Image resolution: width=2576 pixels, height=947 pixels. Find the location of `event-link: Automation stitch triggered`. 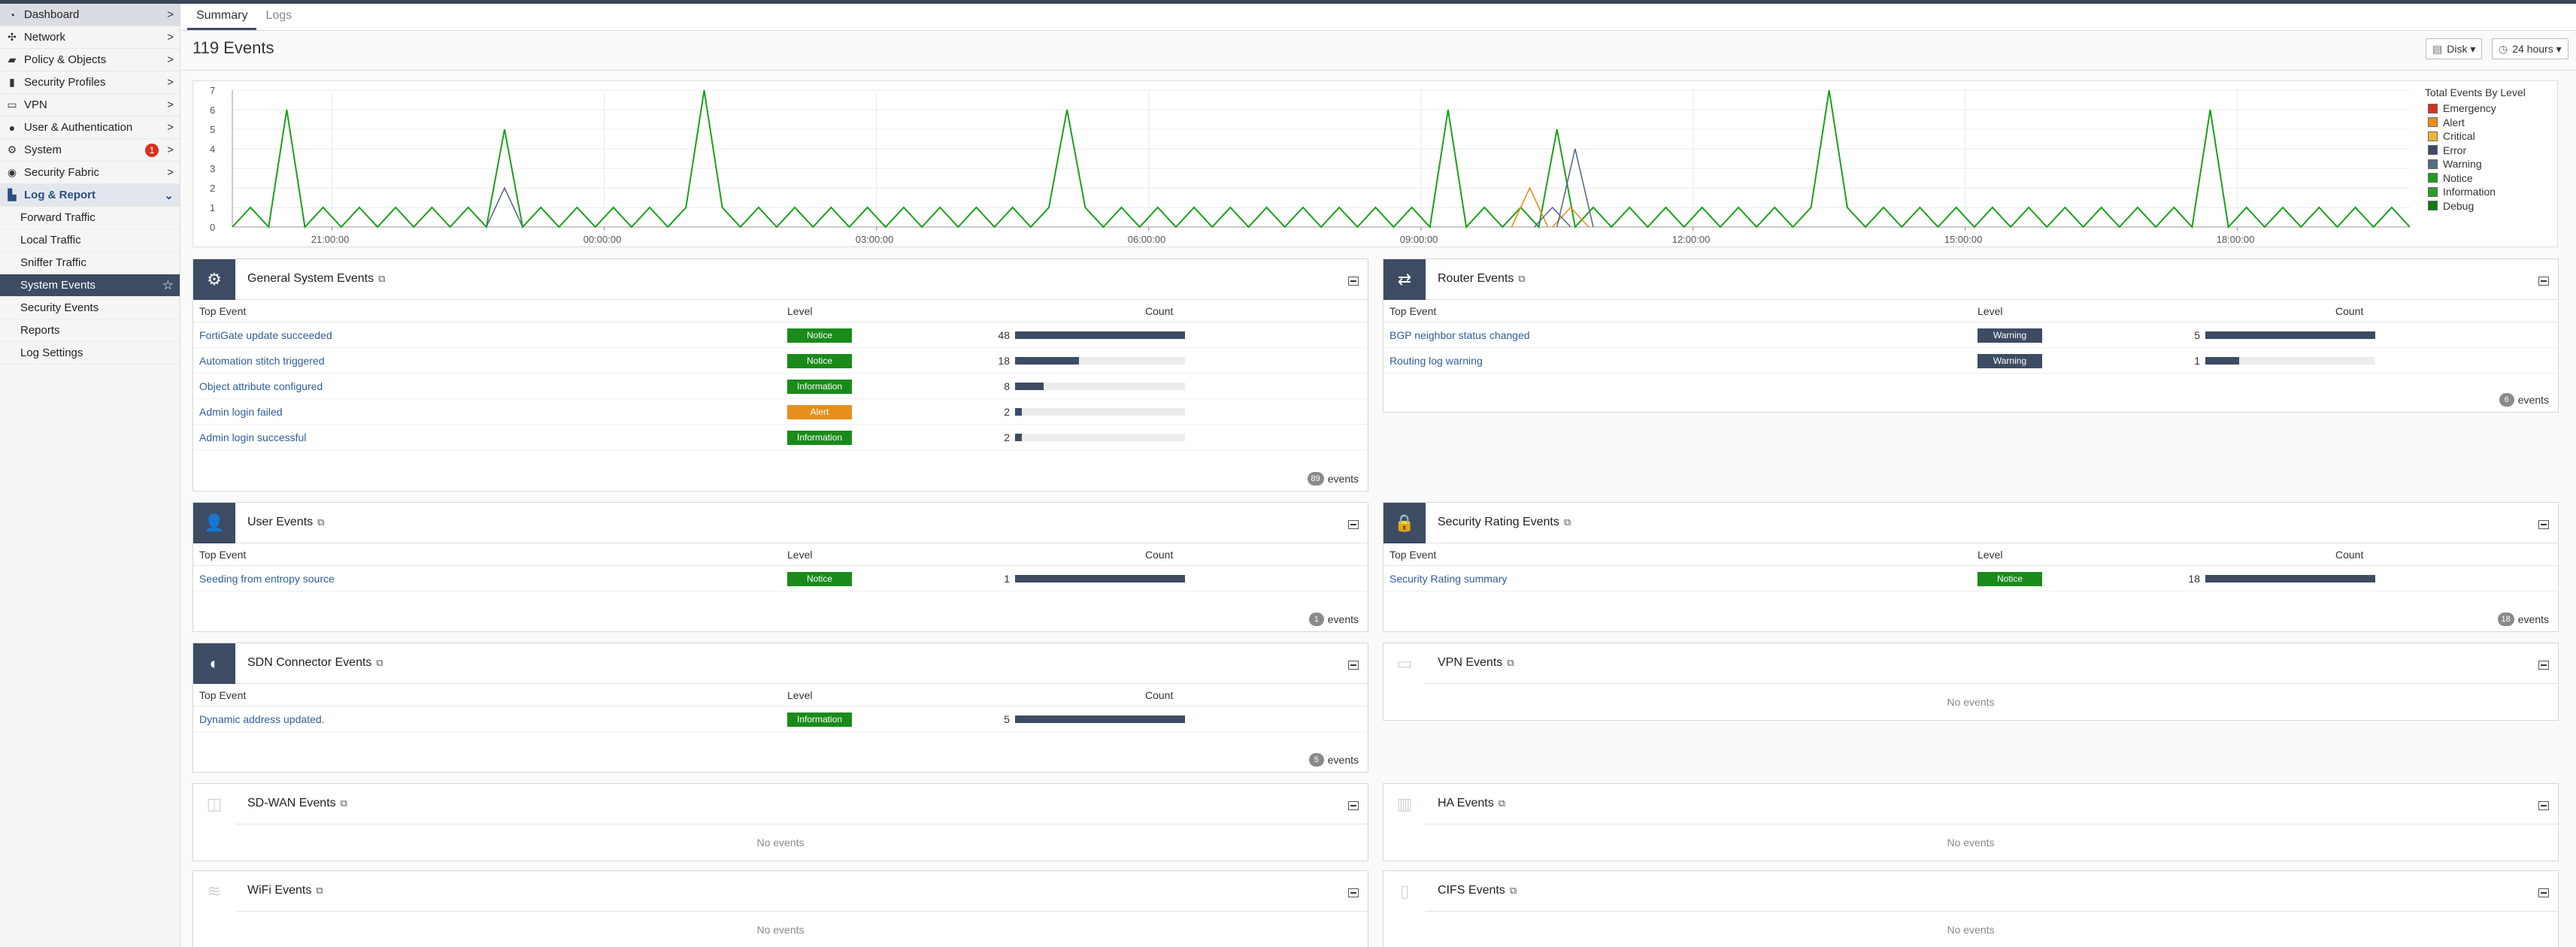

event-link: Automation stitch triggered is located at coordinates (262, 361).